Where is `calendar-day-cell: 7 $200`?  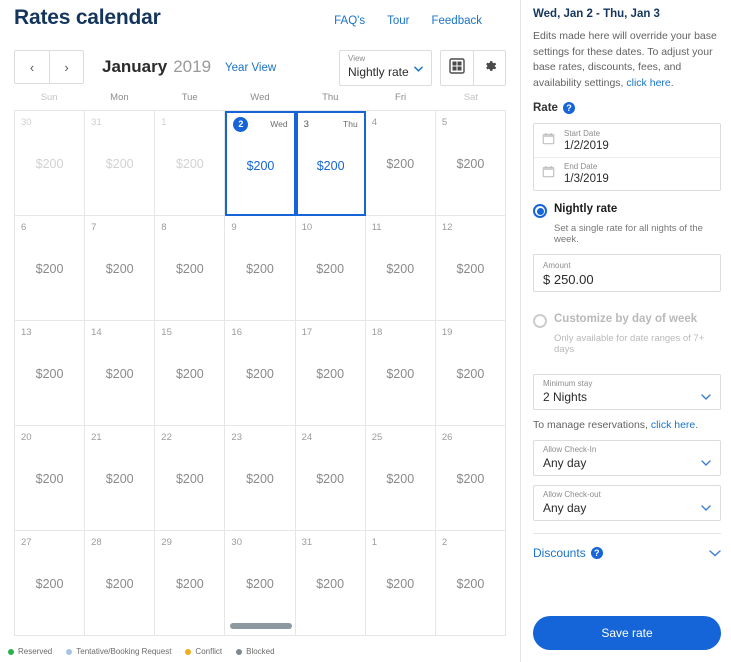 calendar-day-cell: 7 $200 is located at coordinates (120, 268).